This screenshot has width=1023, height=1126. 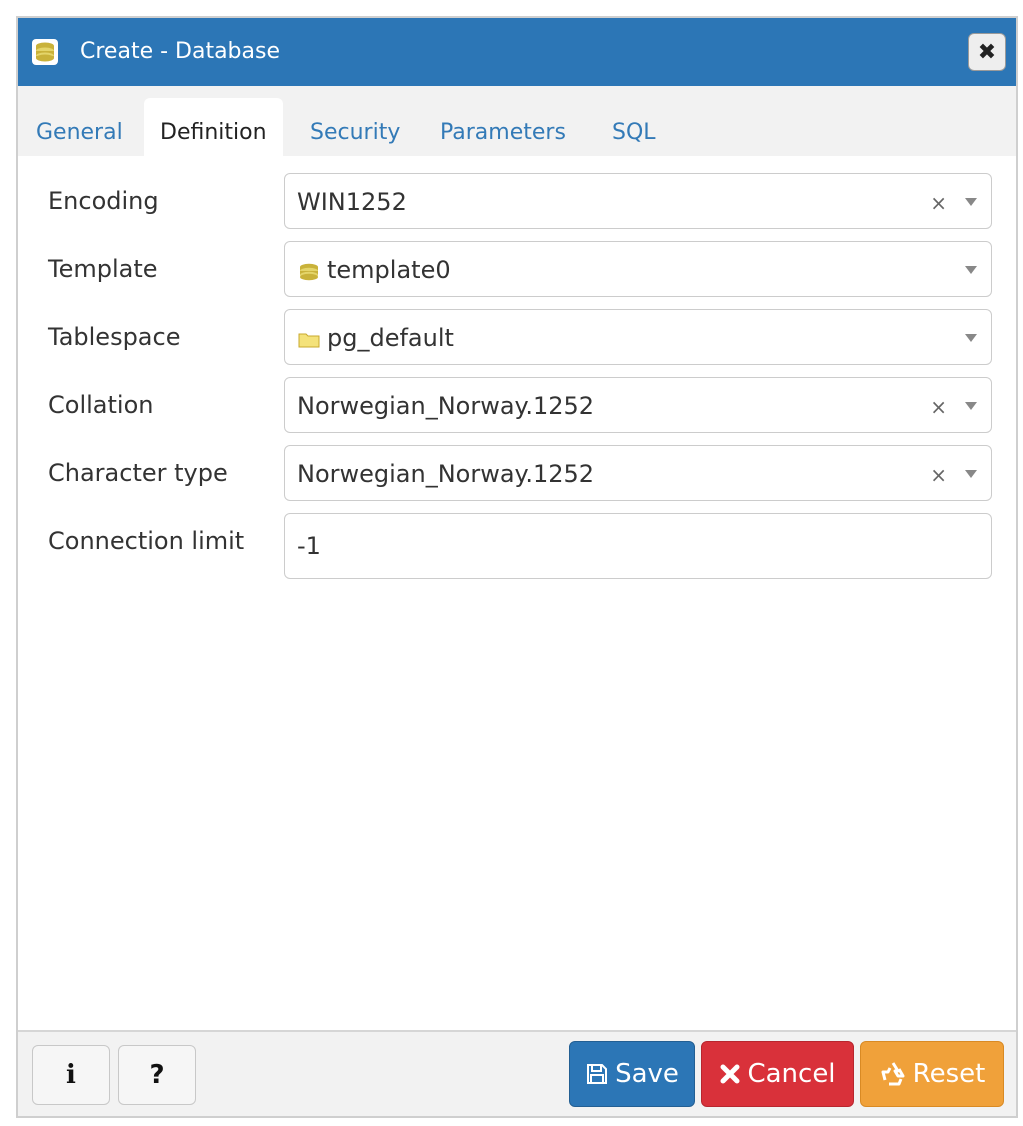 I want to click on dialog-title: Create - Database, so click(x=180, y=51).